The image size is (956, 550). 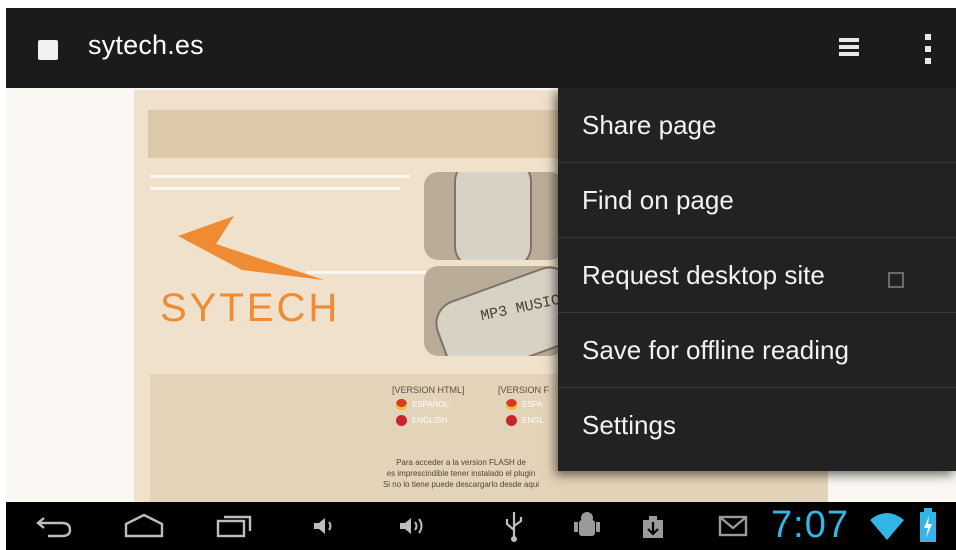 I want to click on request-desktop-checkbox, so click(x=896, y=280).